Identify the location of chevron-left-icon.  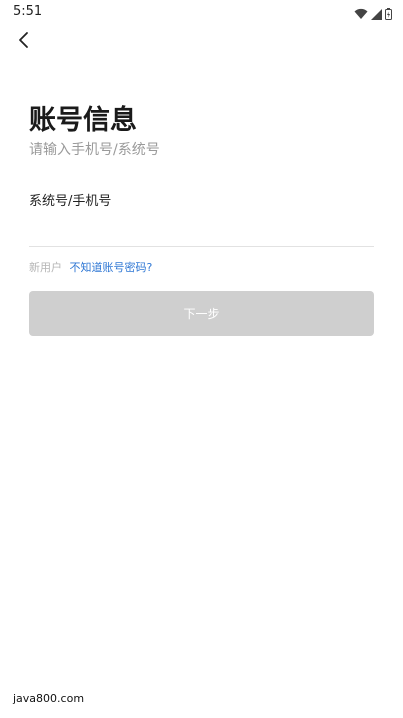
(24, 42).